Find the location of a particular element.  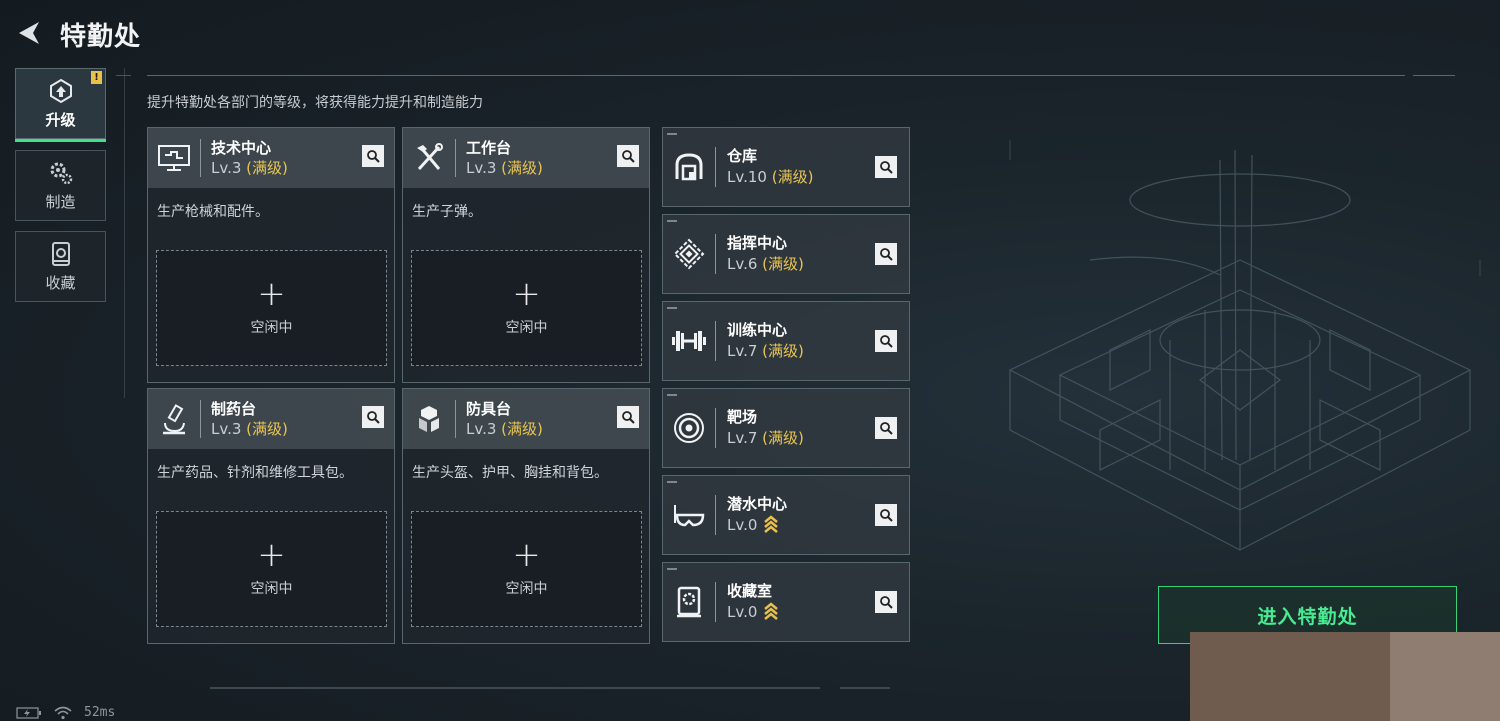

department-level: Lv.6 (满级) is located at coordinates (765, 264).